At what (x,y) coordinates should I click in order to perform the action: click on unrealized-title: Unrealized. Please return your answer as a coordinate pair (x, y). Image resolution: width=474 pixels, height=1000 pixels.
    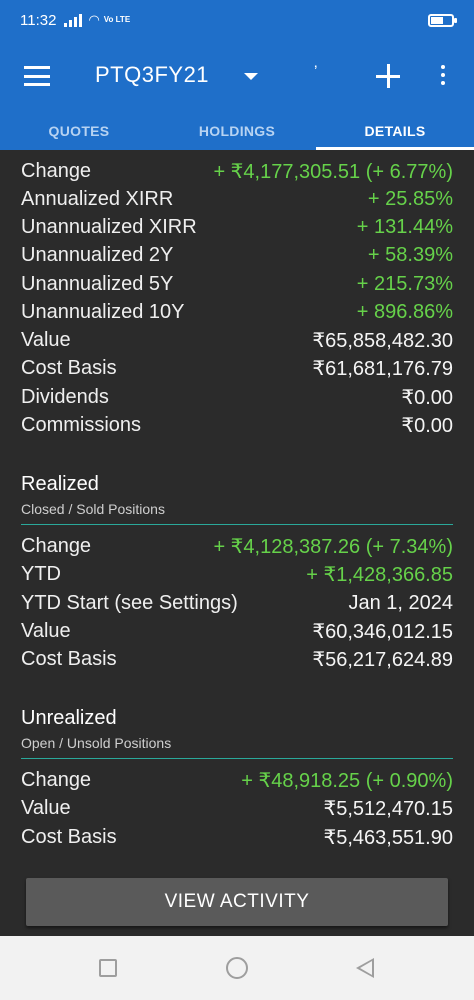
    Looking at the image, I should click on (69, 718).